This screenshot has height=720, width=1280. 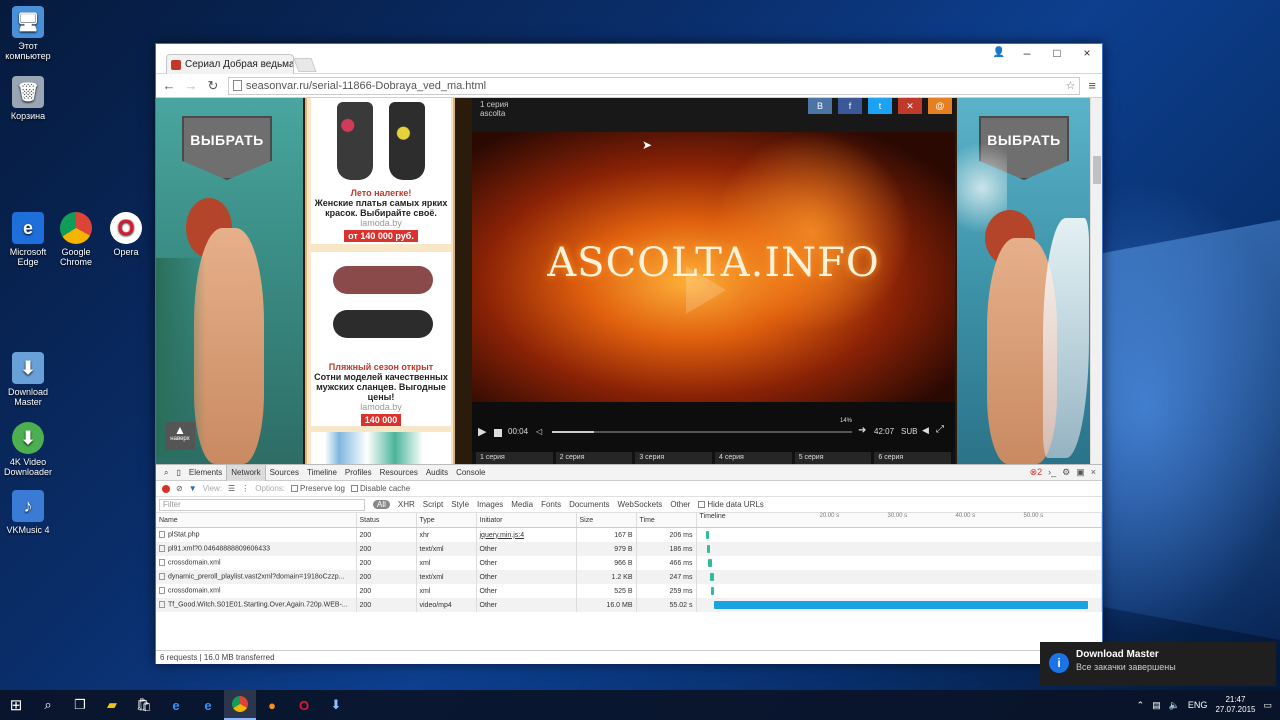 What do you see at coordinates (999, 53) in the screenshot?
I see `profile-icon: 👤` at bounding box center [999, 53].